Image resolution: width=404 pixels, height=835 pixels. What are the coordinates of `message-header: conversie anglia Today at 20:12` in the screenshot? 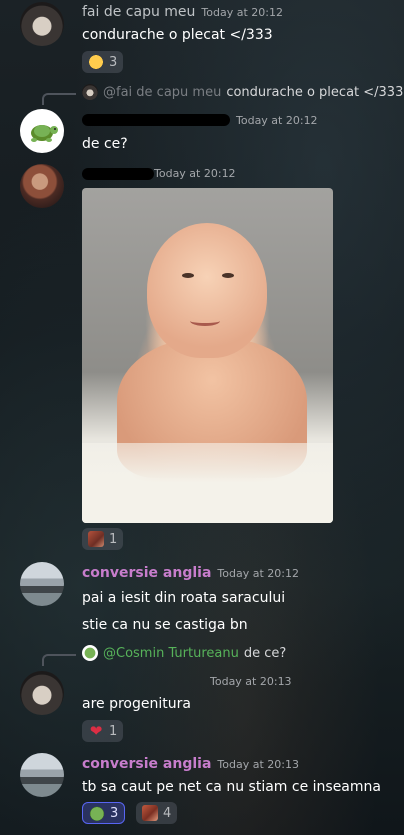 It's located at (190, 573).